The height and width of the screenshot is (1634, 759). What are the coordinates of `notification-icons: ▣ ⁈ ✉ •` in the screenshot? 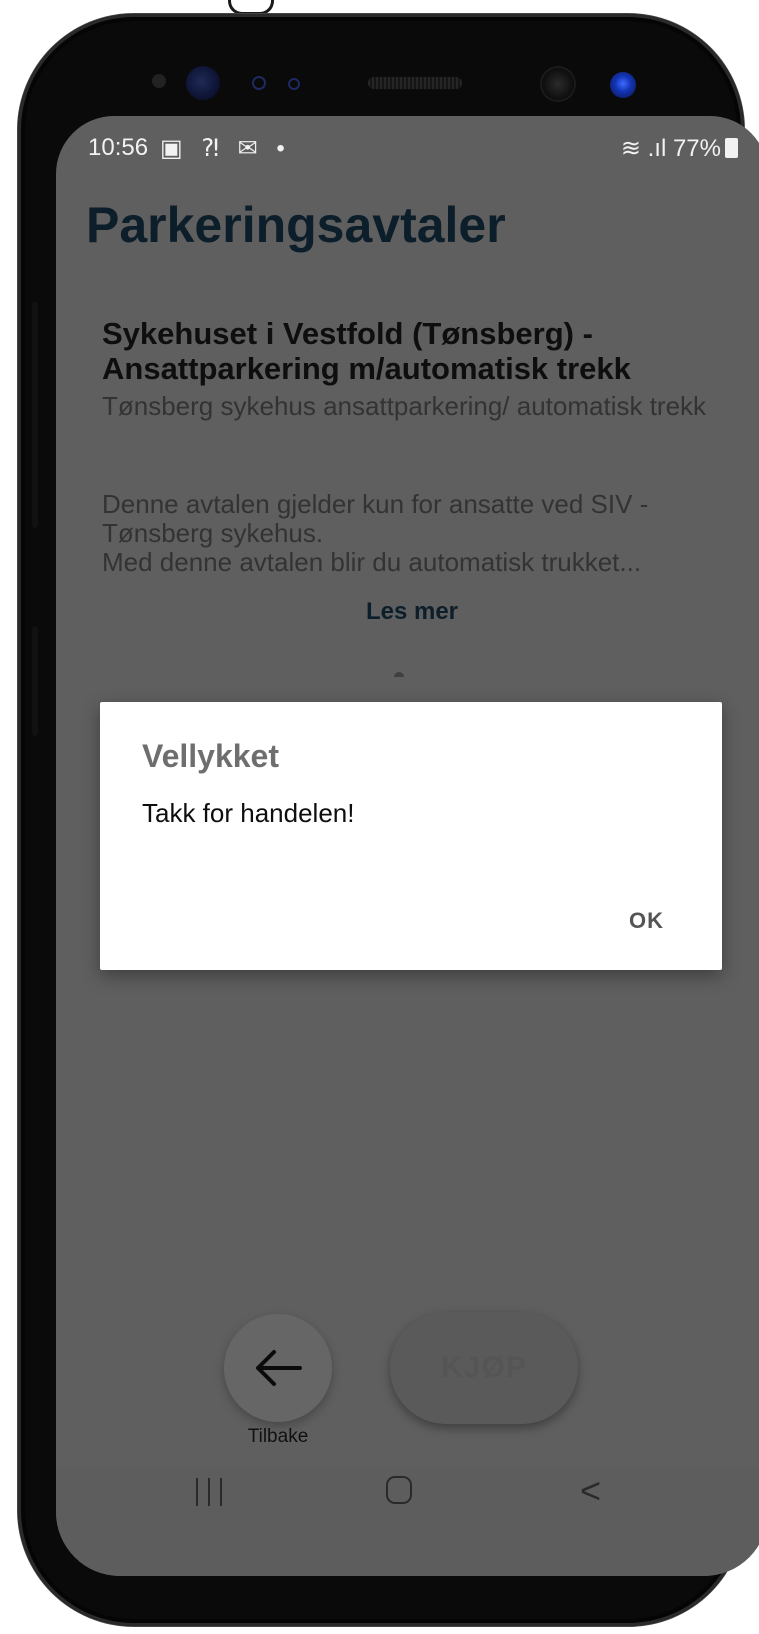 It's located at (225, 148).